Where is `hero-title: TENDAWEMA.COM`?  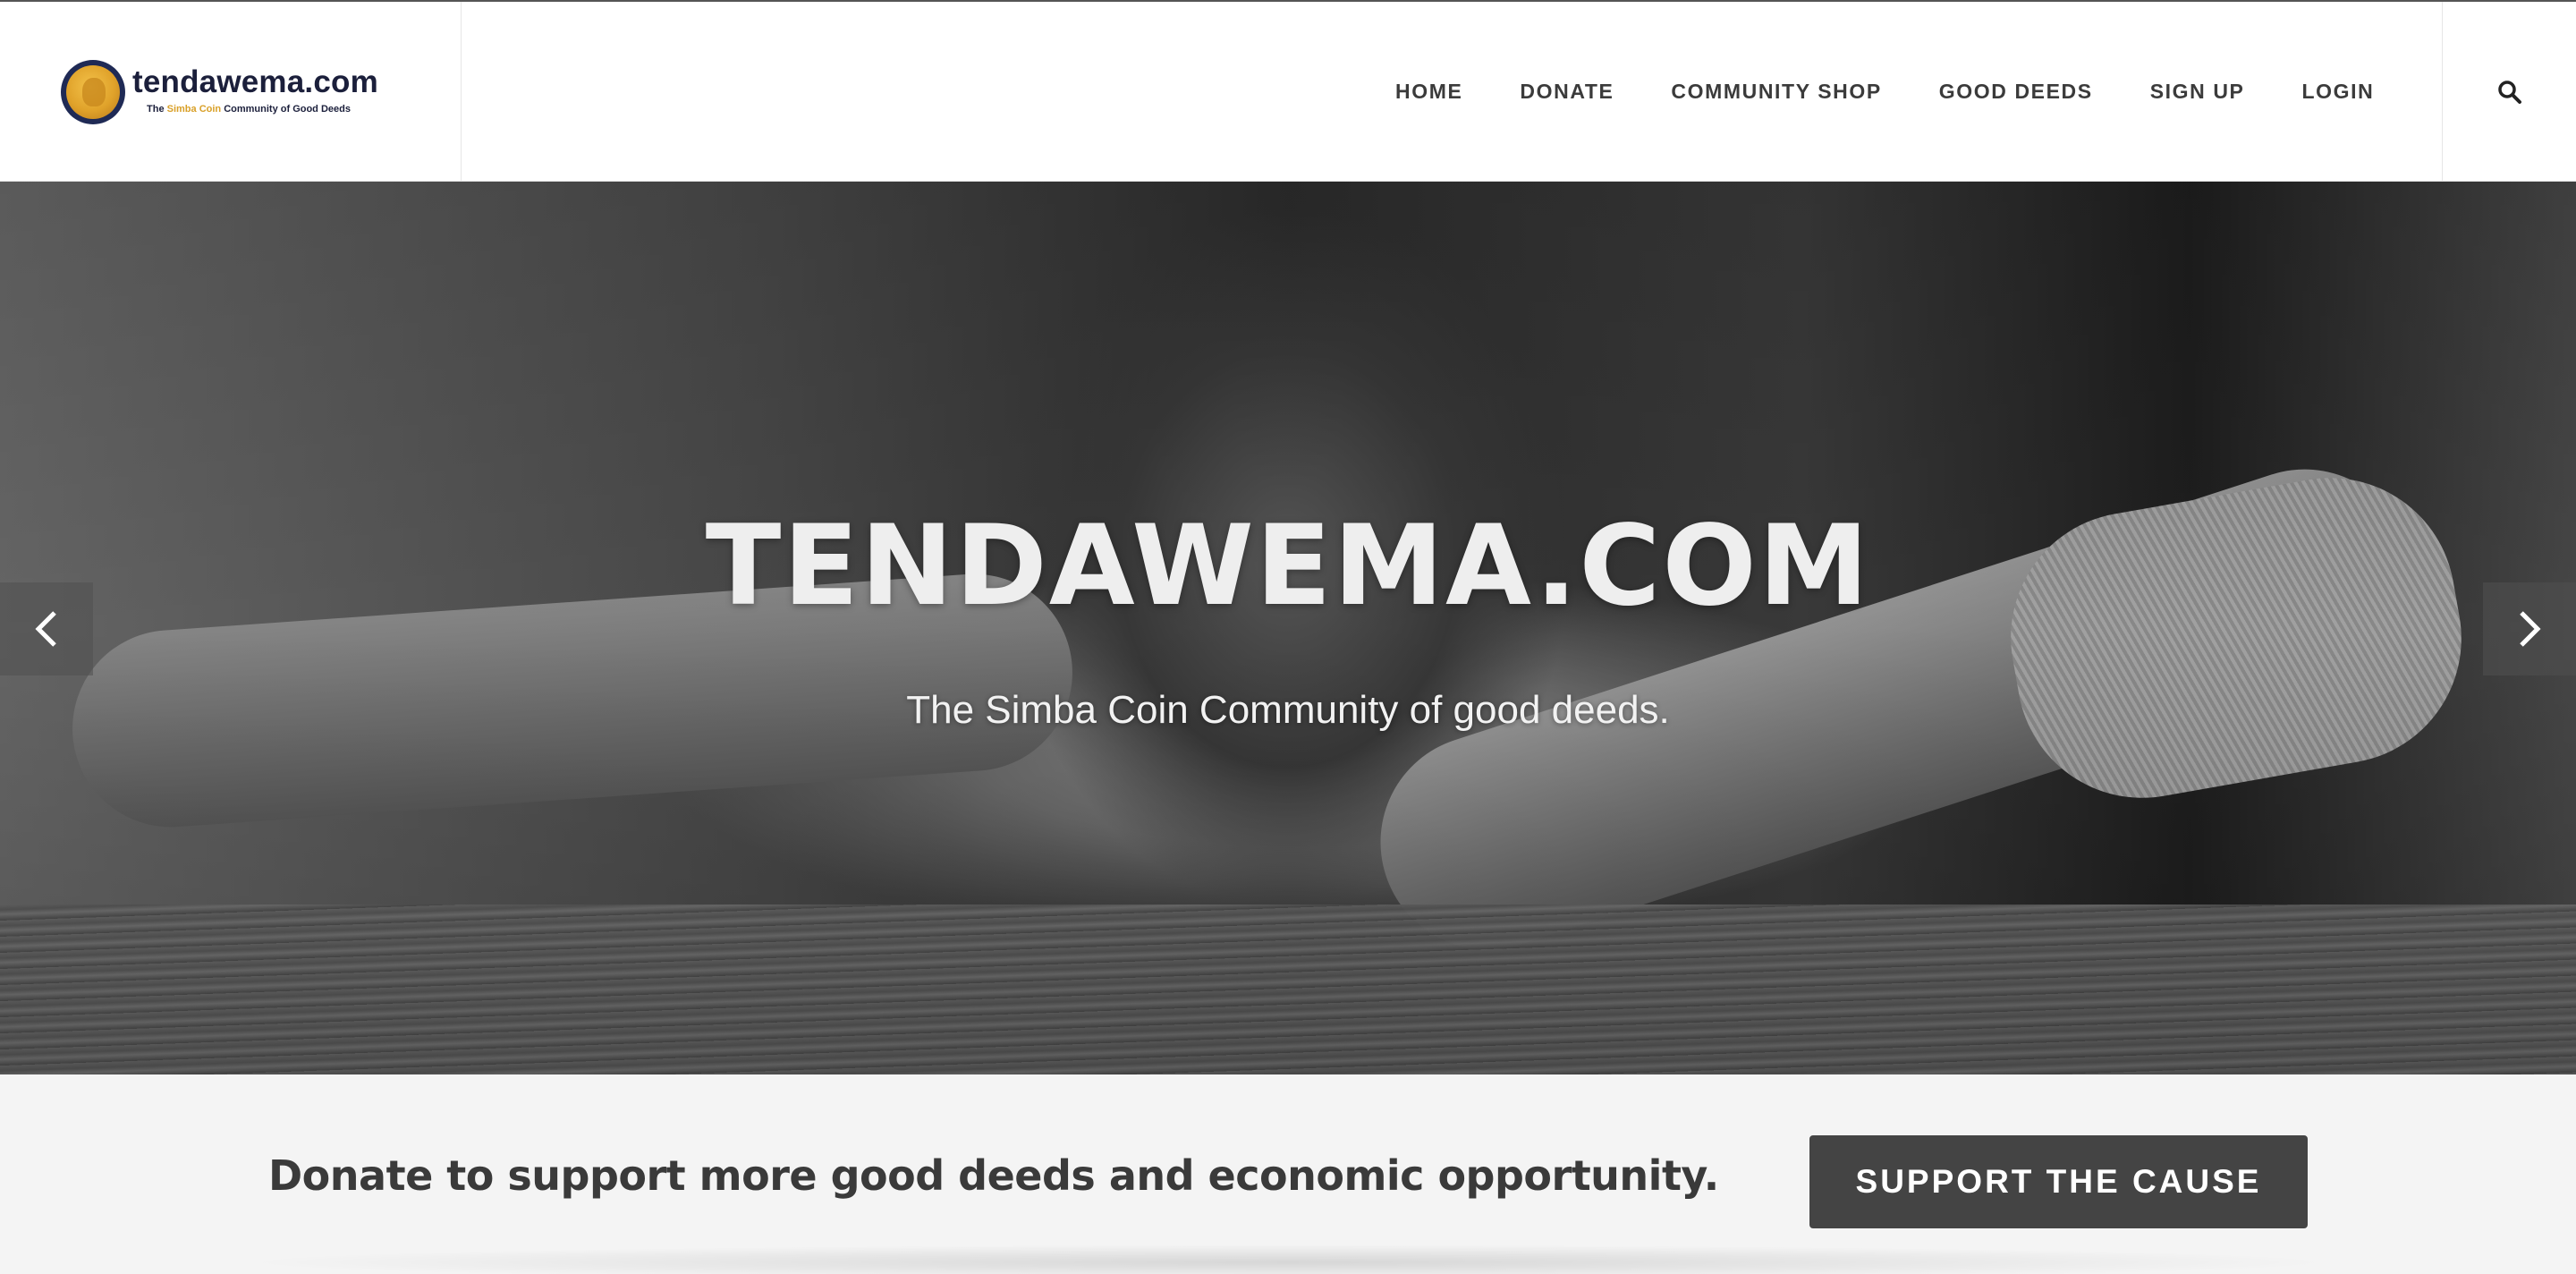 hero-title: TENDAWEMA.COM is located at coordinates (1288, 566).